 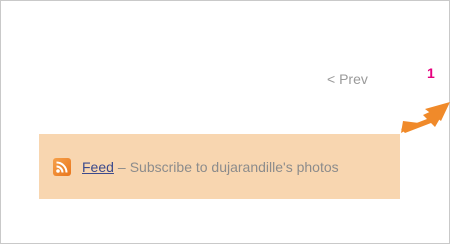 What do you see at coordinates (347, 79) in the screenshot?
I see `prev-page-link: < Prev` at bounding box center [347, 79].